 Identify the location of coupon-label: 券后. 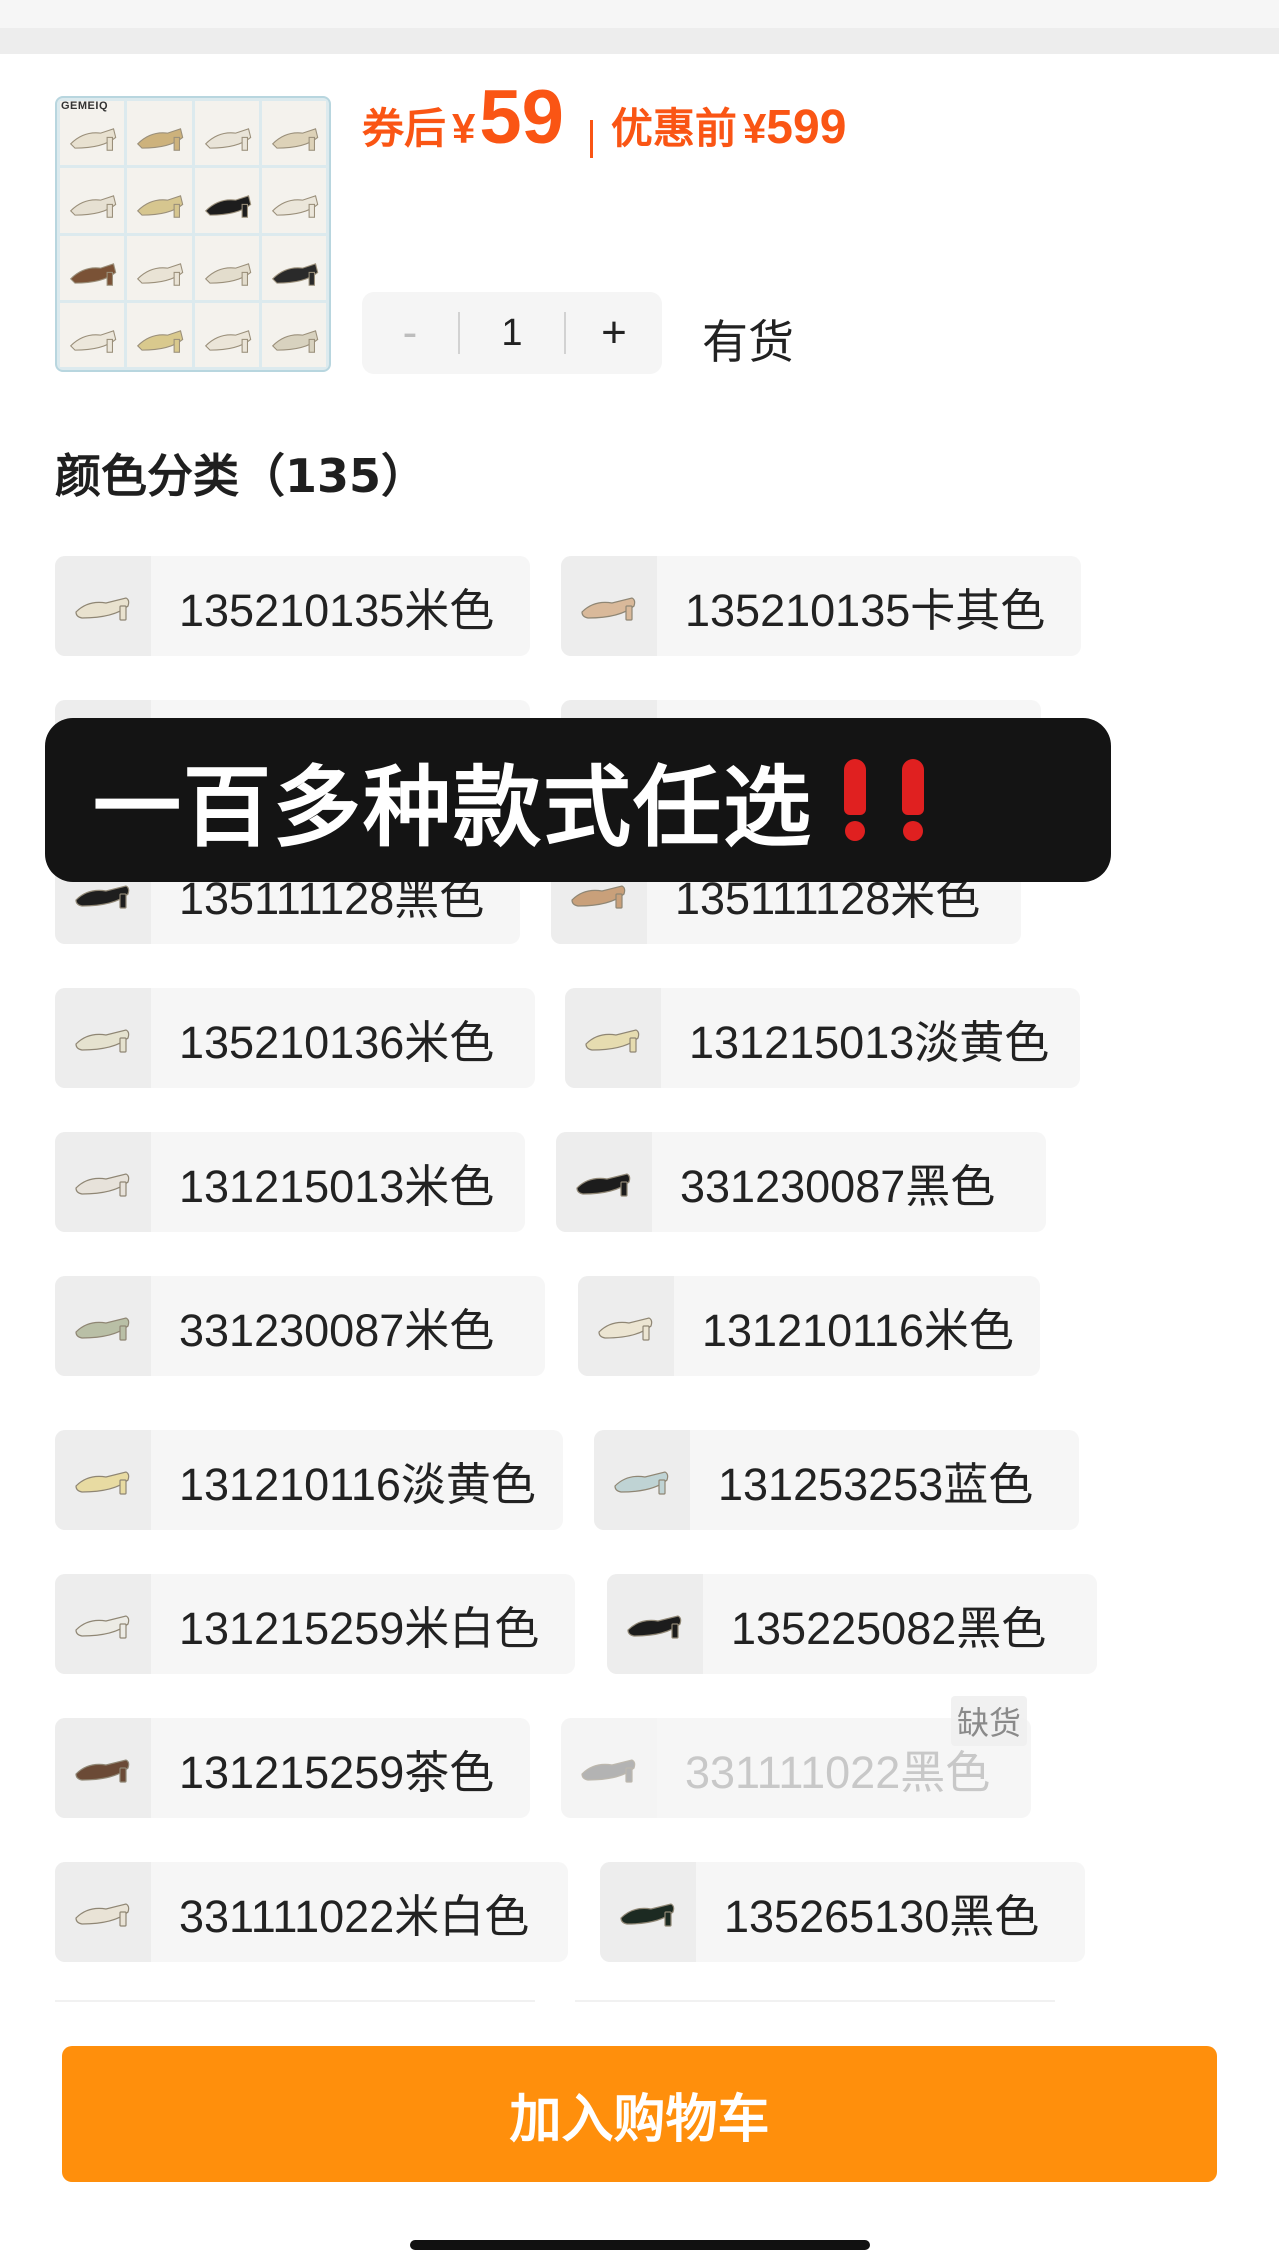
(404, 128).